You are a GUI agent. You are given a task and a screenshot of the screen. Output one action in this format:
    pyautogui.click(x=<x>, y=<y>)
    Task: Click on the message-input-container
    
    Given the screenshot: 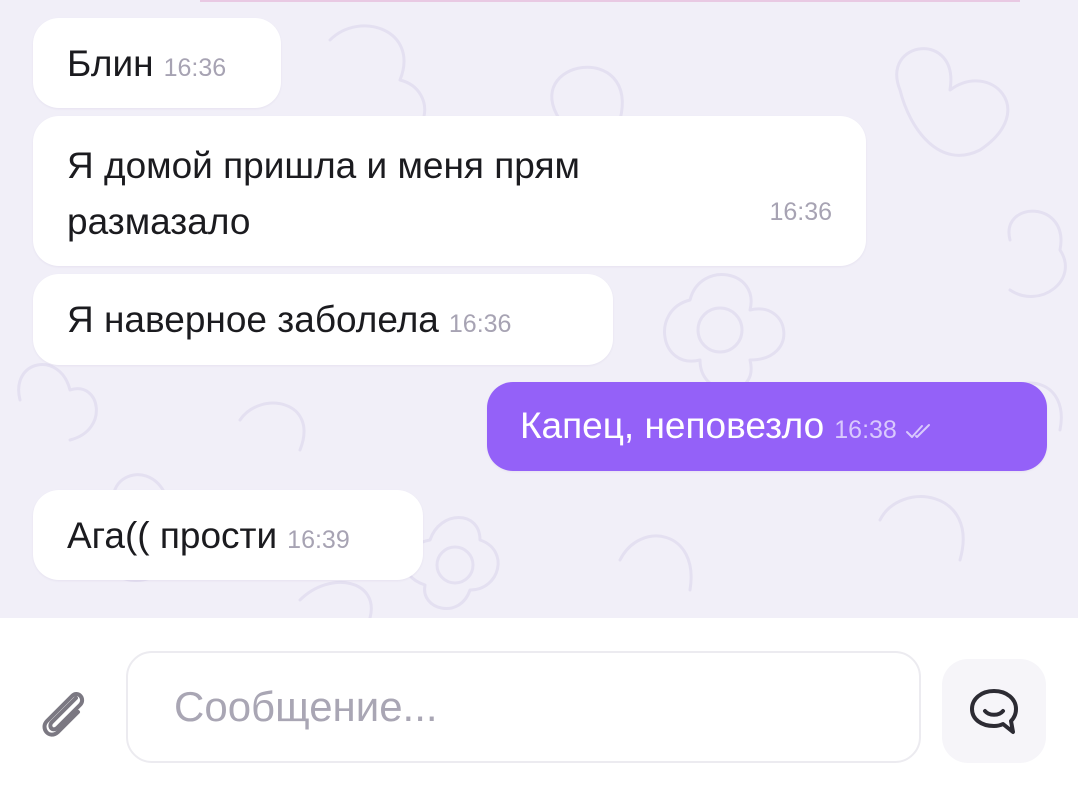 What is the action you would take?
    pyautogui.click(x=523, y=707)
    